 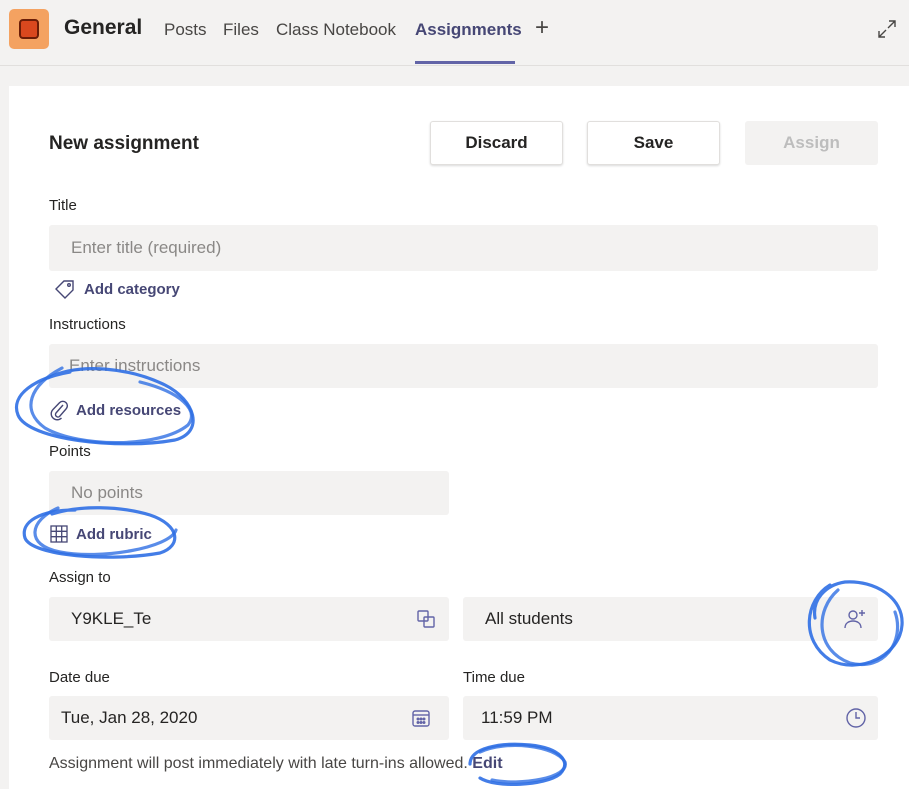 What do you see at coordinates (80, 577) in the screenshot?
I see `assign-to-label: Assign to` at bounding box center [80, 577].